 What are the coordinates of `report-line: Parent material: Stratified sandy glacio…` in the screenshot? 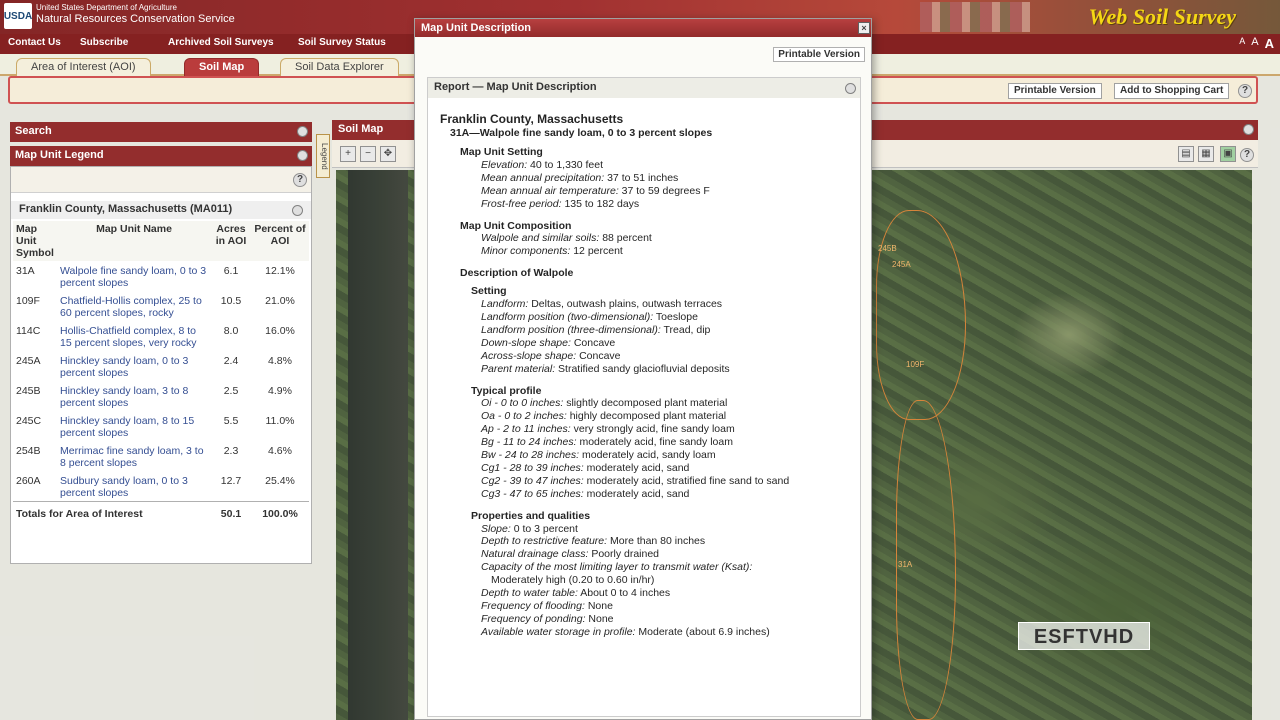 It's located at (668, 369).